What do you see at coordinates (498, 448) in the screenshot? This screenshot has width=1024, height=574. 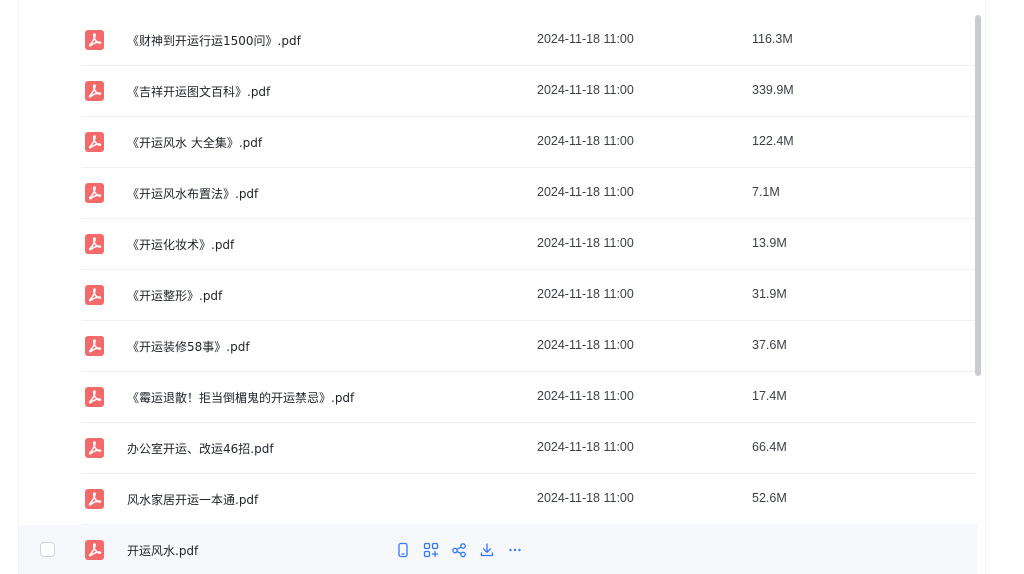 I see `file-row: 办公室开运、改运46招.pdf 2024-11-18 11:00 66.4M` at bounding box center [498, 448].